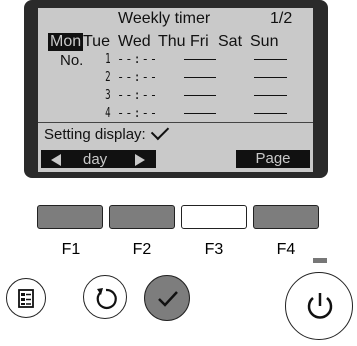  I want to click on timer-row: 4 --:--, so click(175, 114).